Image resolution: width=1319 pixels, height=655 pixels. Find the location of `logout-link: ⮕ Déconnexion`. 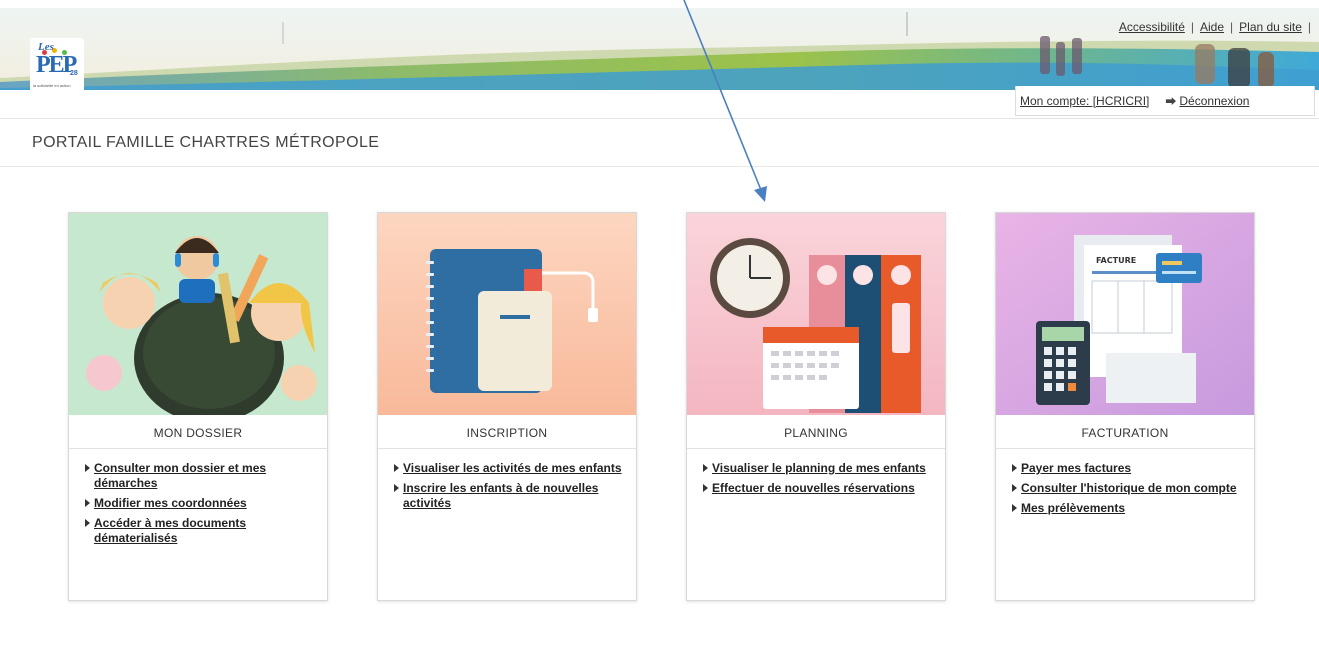

logout-link: ⮕ Déconnexion is located at coordinates (1207, 101).